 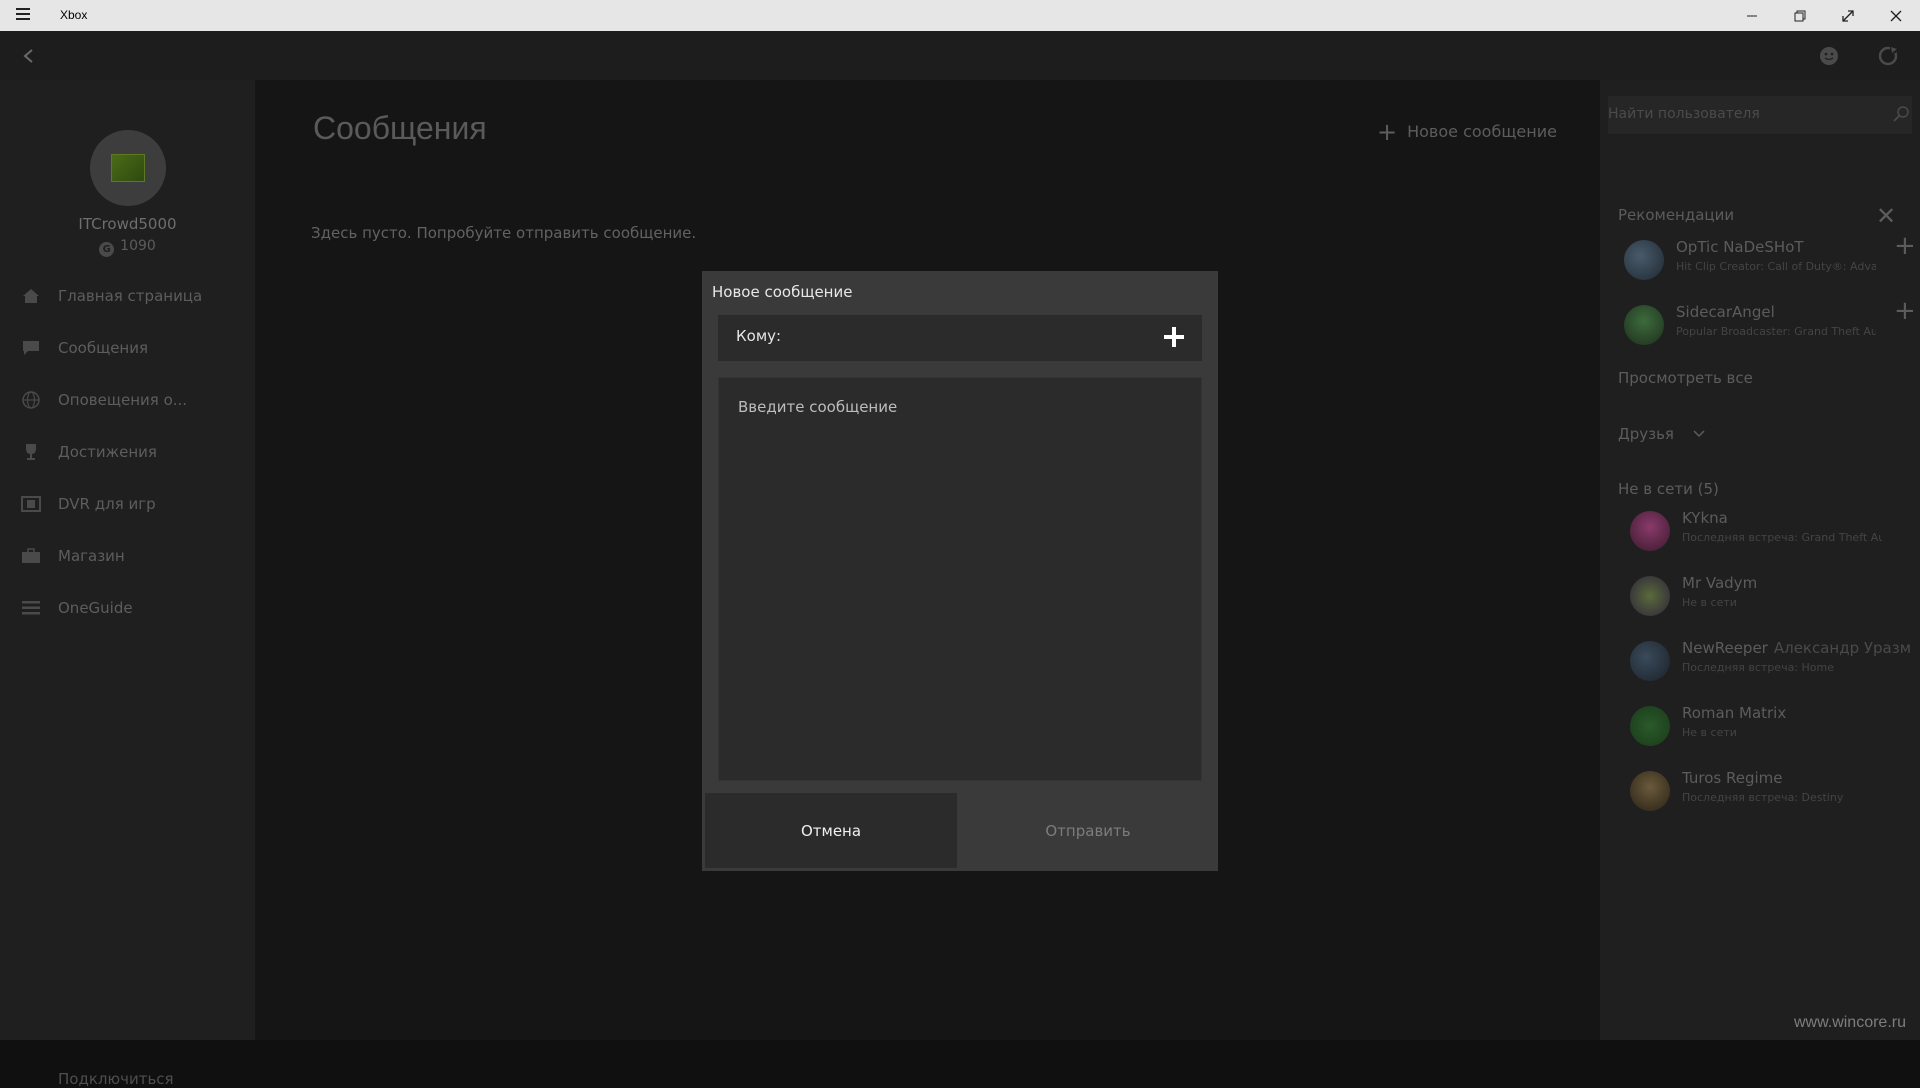 What do you see at coordinates (1646, 434) in the screenshot?
I see `friends-label: Друзья` at bounding box center [1646, 434].